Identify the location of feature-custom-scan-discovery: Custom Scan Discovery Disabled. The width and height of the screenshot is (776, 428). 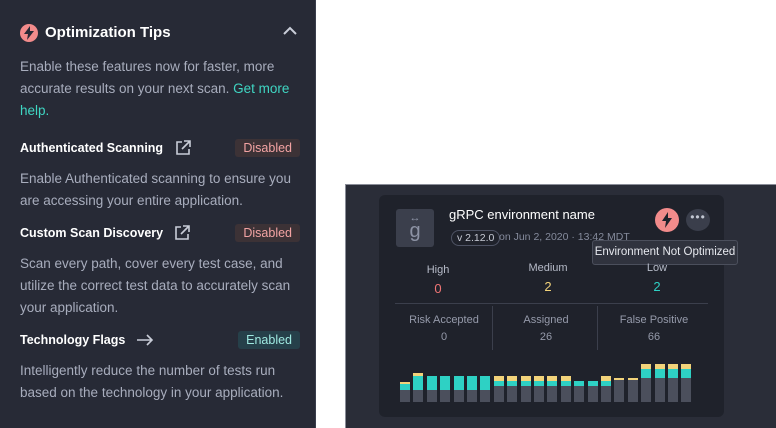
(160, 234).